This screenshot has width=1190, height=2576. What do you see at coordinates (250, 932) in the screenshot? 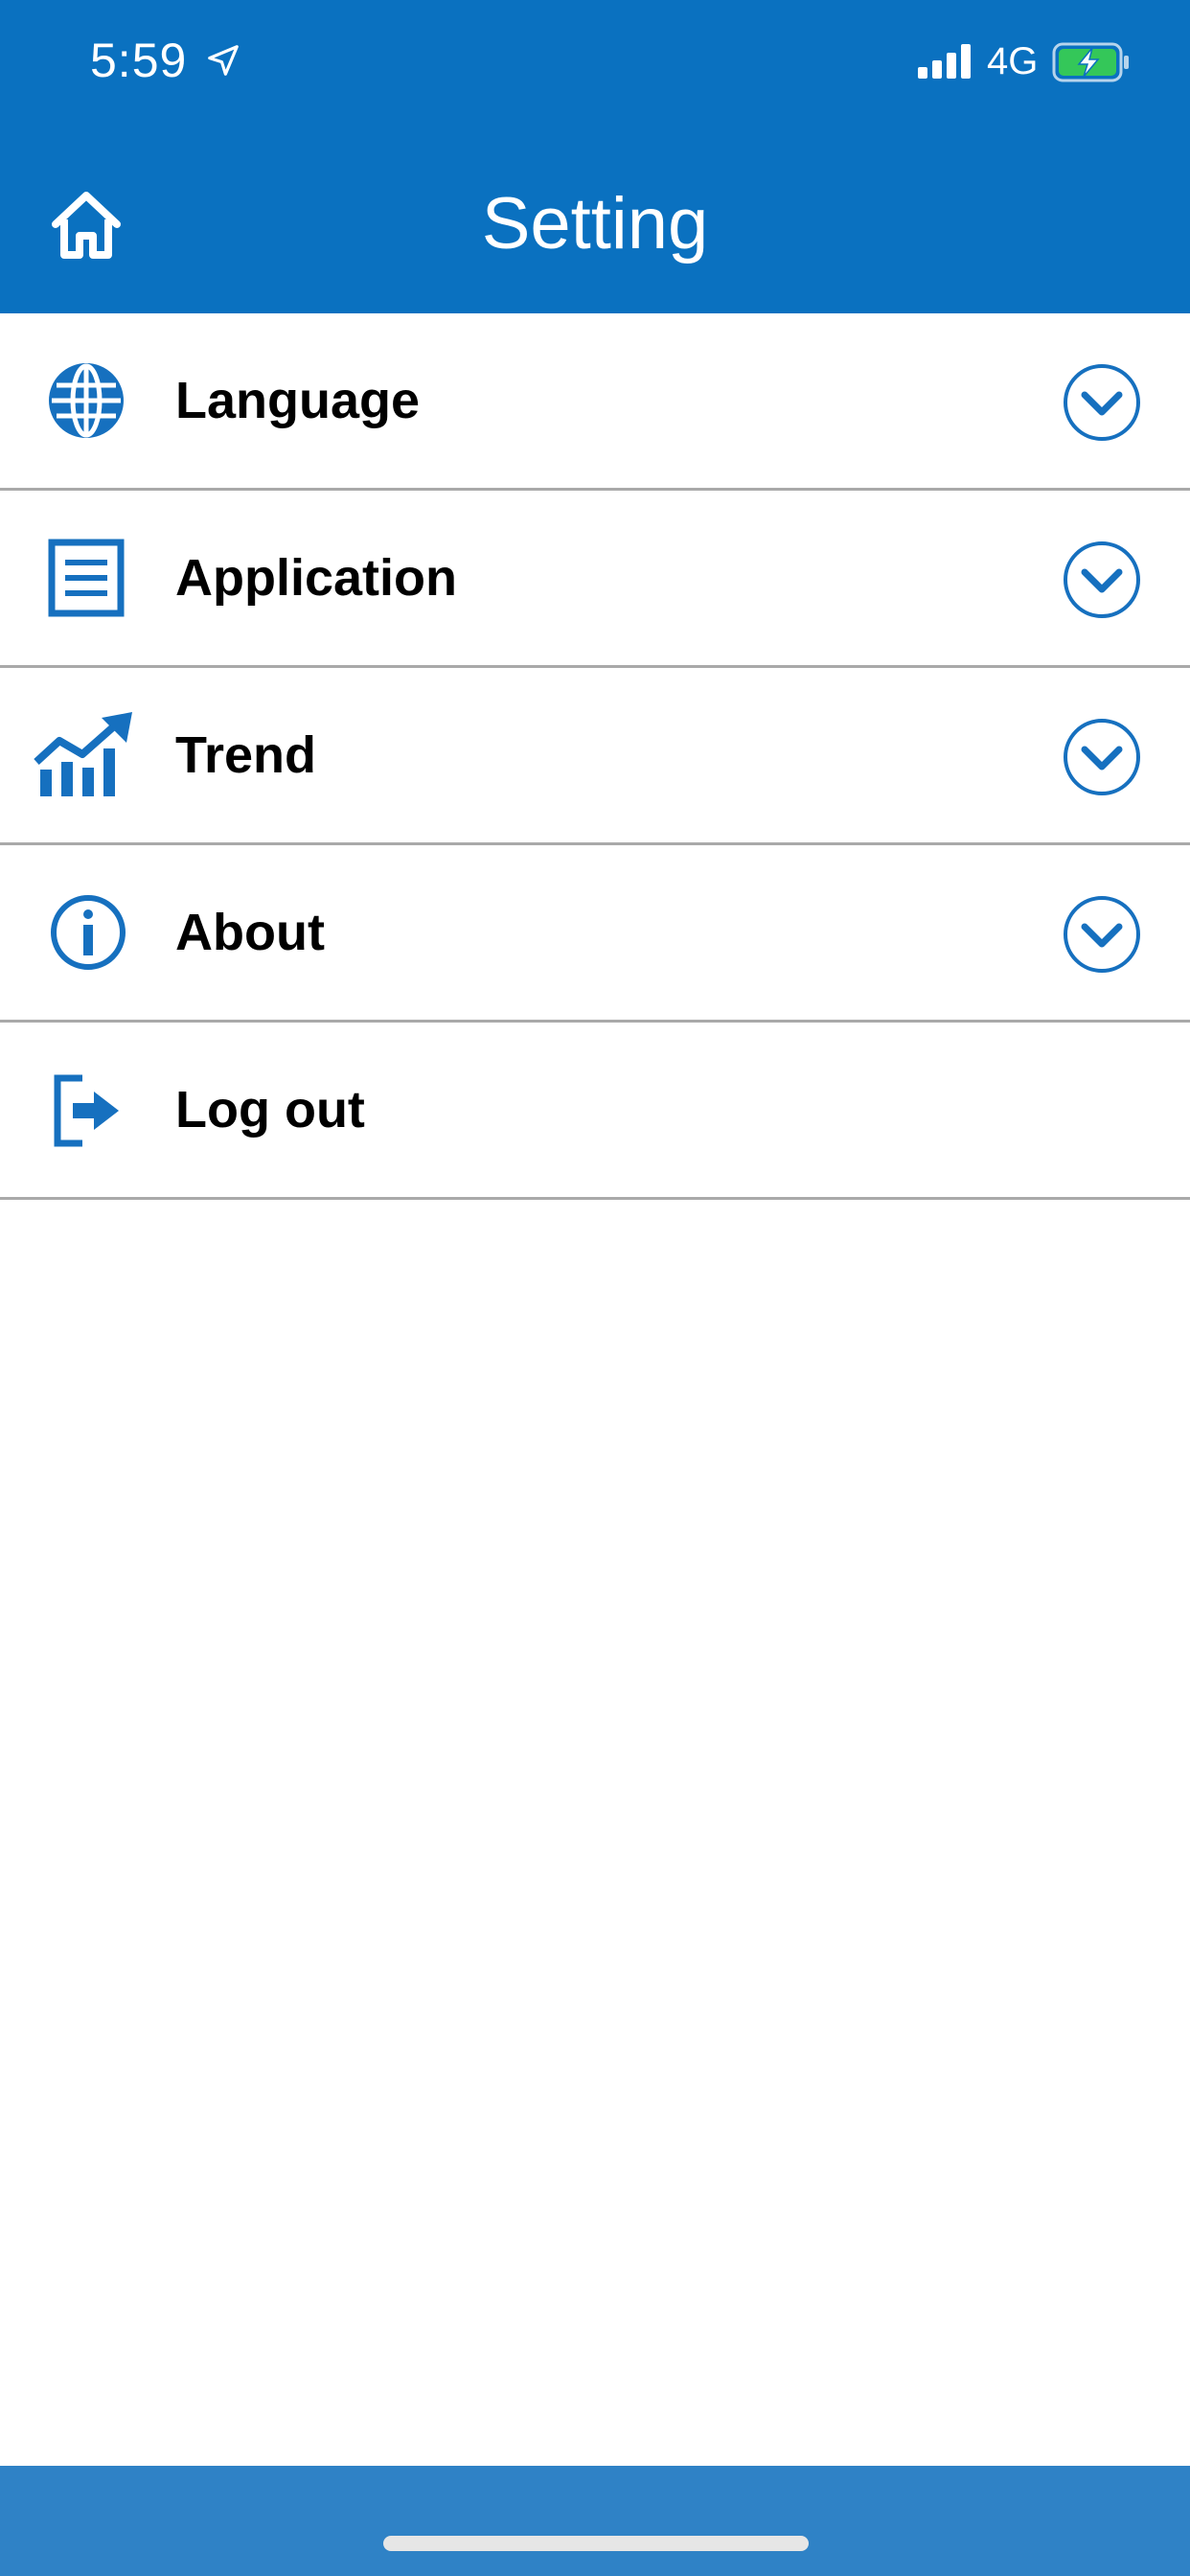
I see `settings-item-label: About` at bounding box center [250, 932].